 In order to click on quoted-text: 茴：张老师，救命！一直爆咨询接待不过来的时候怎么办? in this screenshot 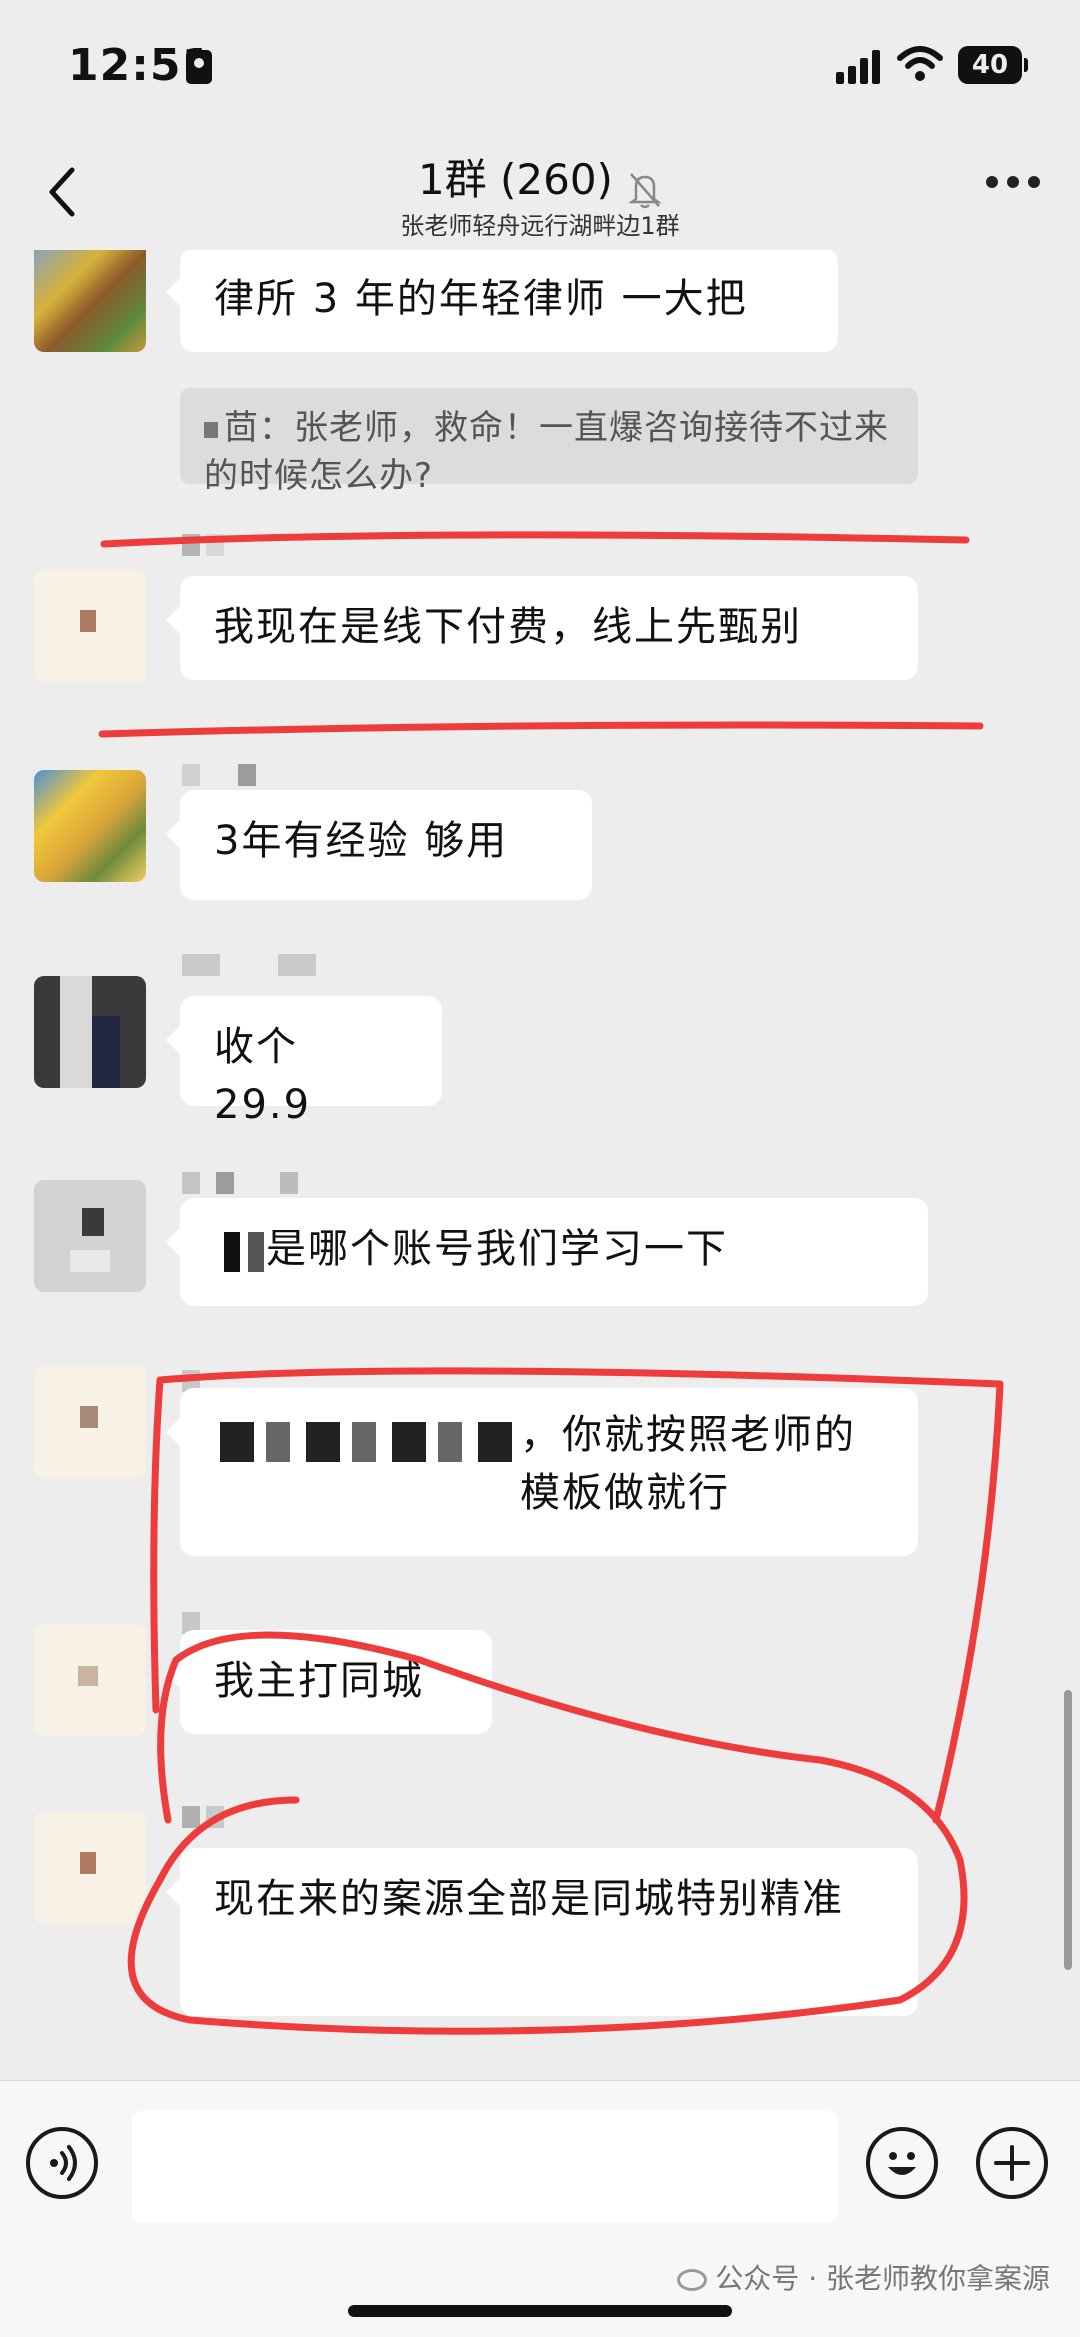, I will do `click(546, 452)`.